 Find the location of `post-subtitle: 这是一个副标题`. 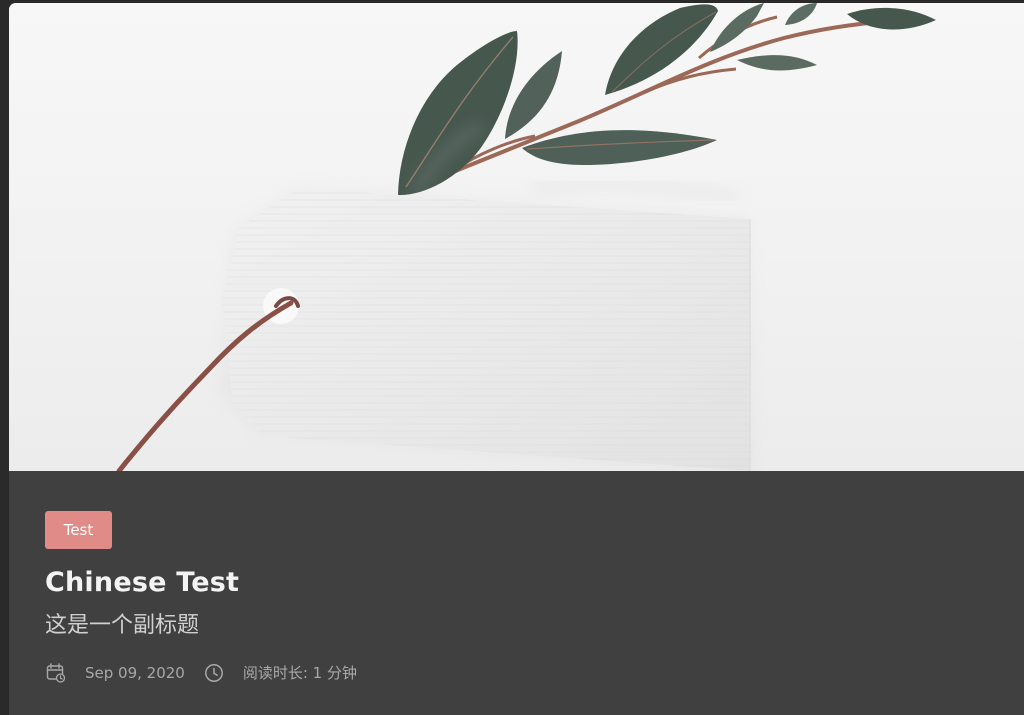

post-subtitle: 这是一个副标题 is located at coordinates (122, 625).